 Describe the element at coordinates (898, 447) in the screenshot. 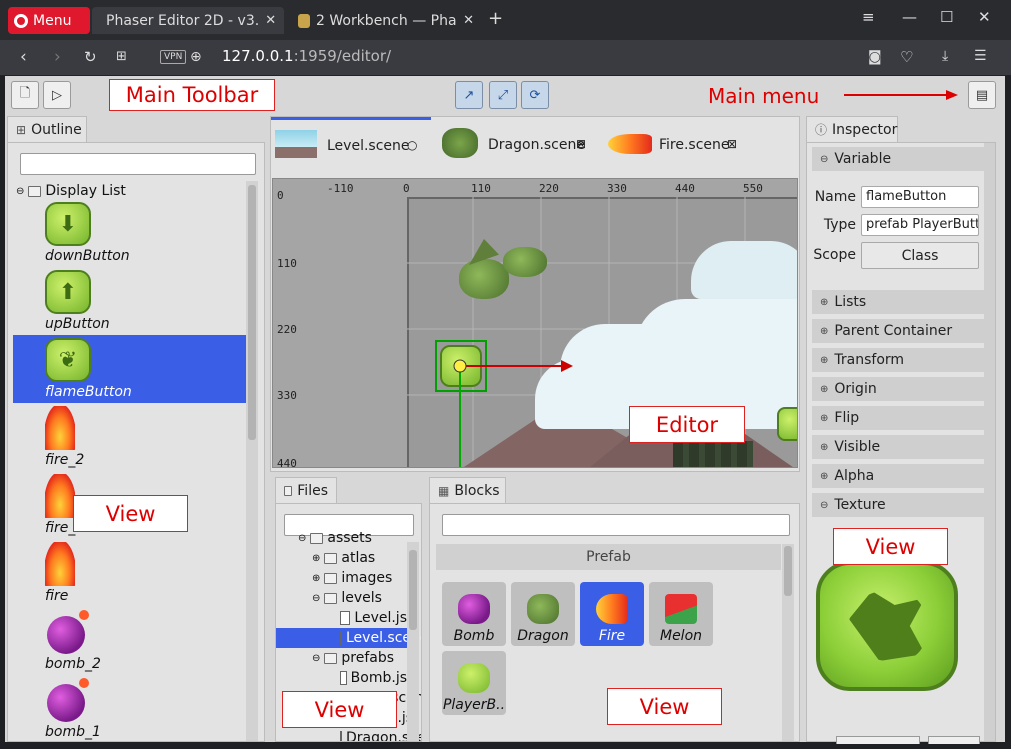

I see `inspector-section: ⊕ Visible` at that location.